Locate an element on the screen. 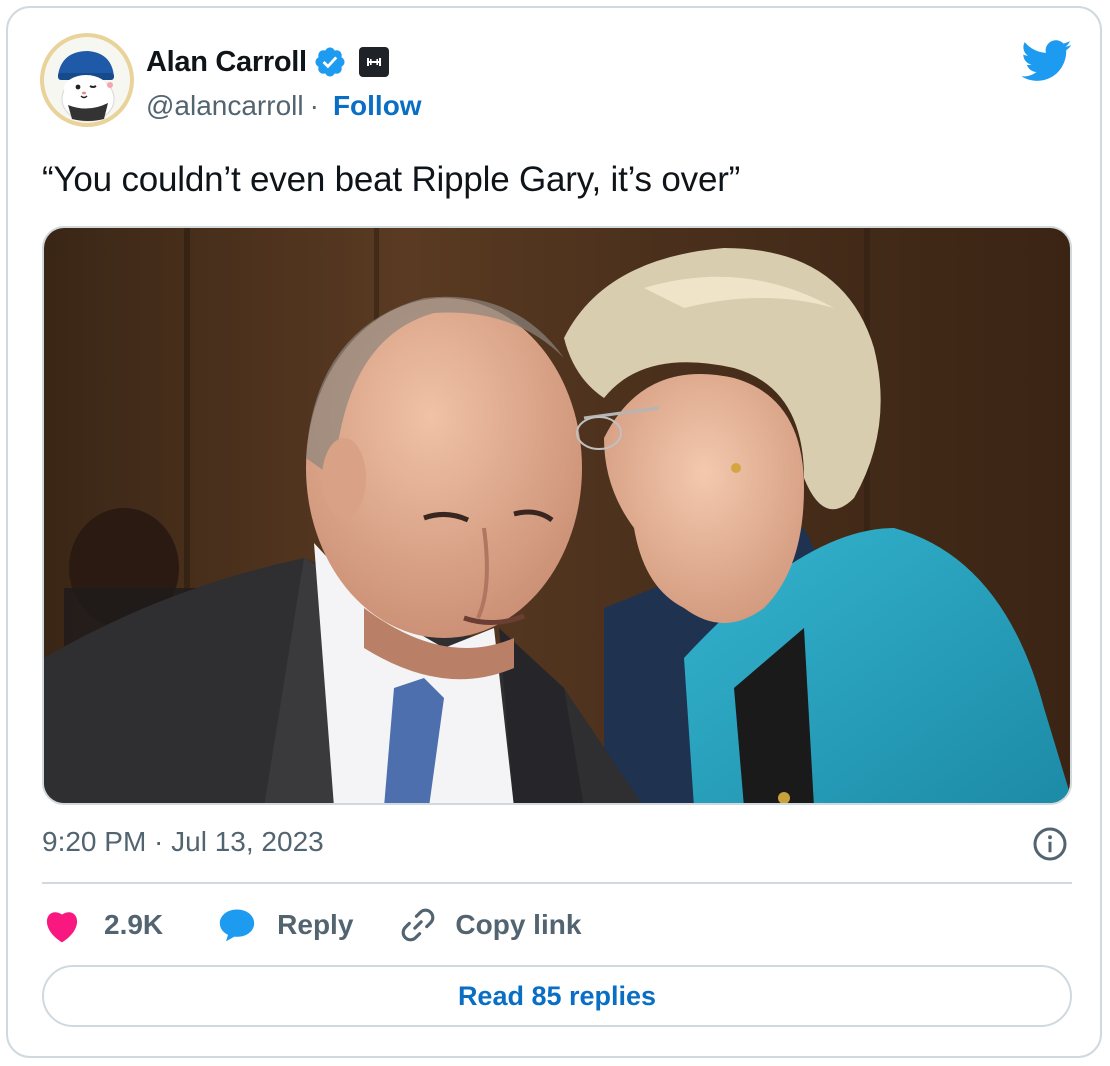 The width and height of the screenshot is (1110, 1066). affiliate-badge-icon is located at coordinates (373, 62).